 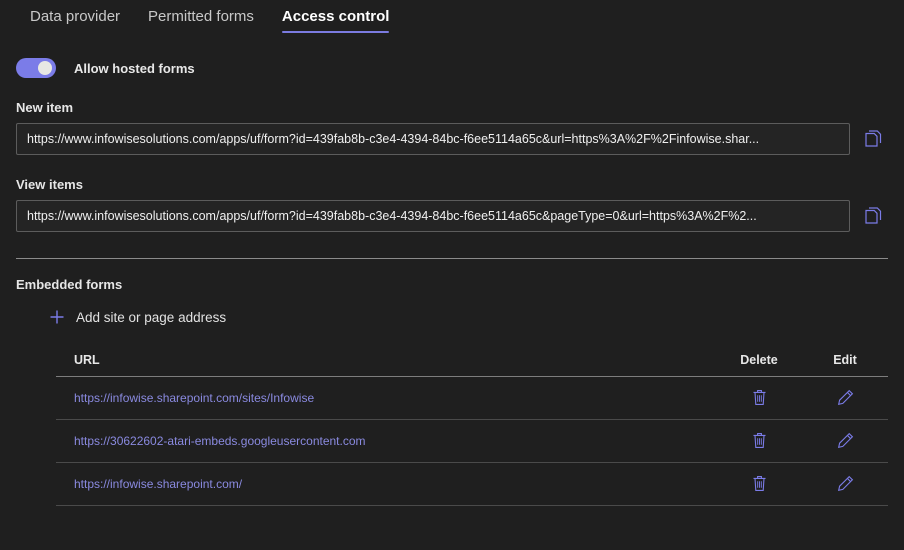 I want to click on add-site-or-page-address-button: Add site or page address, so click(x=137, y=317).